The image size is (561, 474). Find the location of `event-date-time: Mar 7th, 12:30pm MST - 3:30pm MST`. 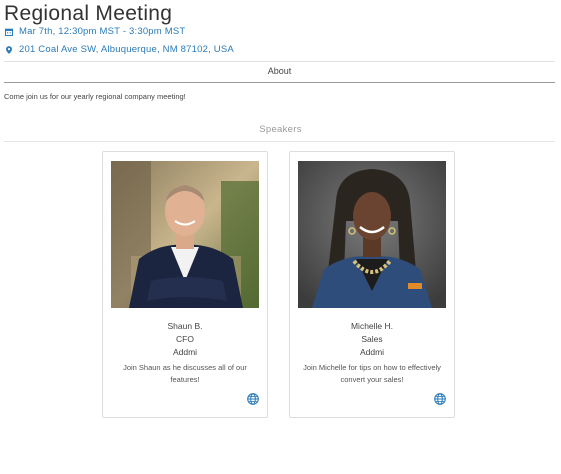

event-date-time: Mar 7th, 12:30pm MST - 3:30pm MST is located at coordinates (102, 31).